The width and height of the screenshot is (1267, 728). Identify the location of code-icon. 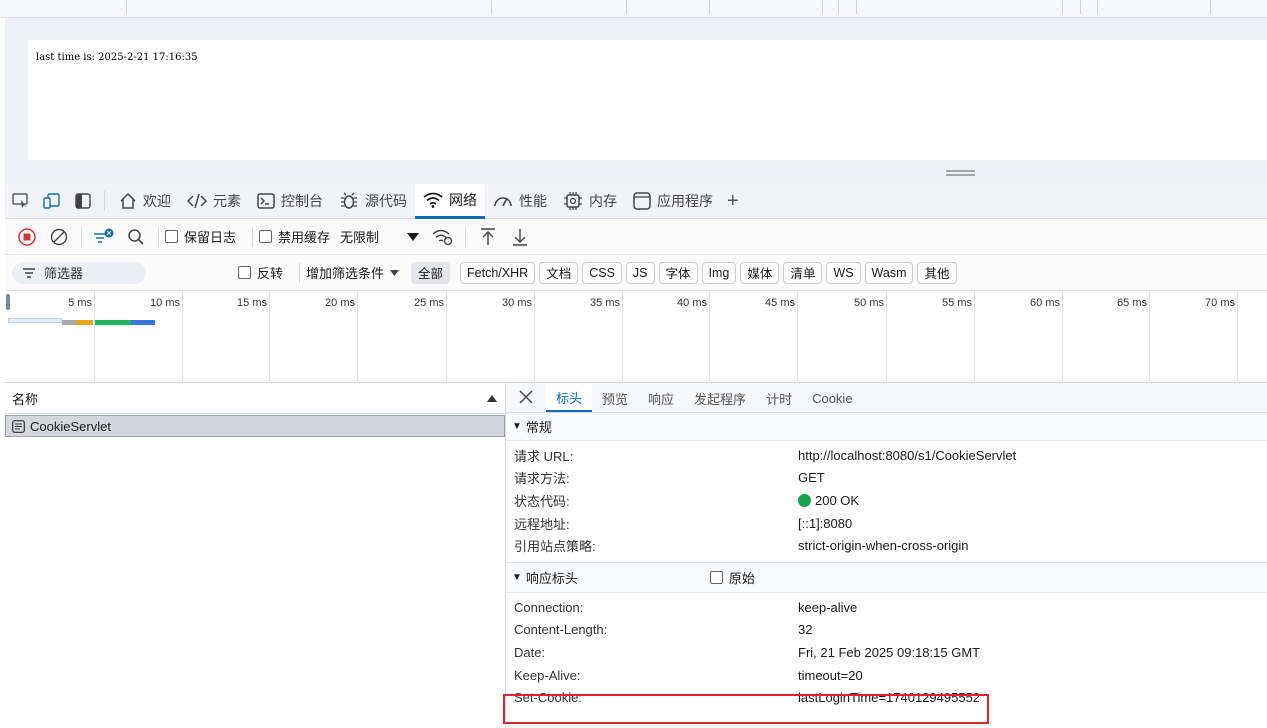
(197, 201).